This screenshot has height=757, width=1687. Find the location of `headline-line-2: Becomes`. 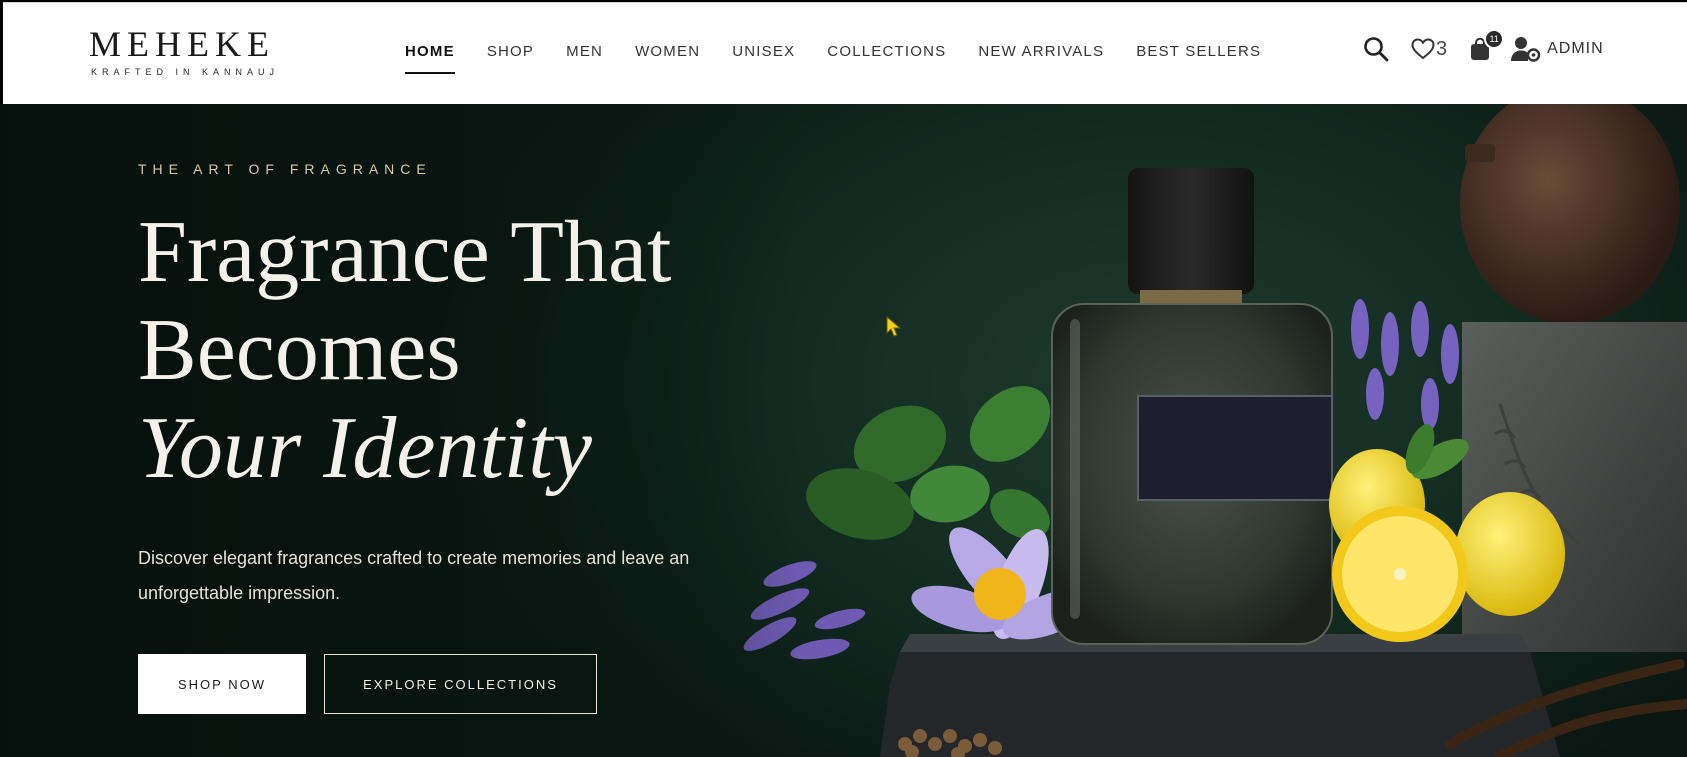

headline-line-2: Becomes is located at coordinates (299, 350).